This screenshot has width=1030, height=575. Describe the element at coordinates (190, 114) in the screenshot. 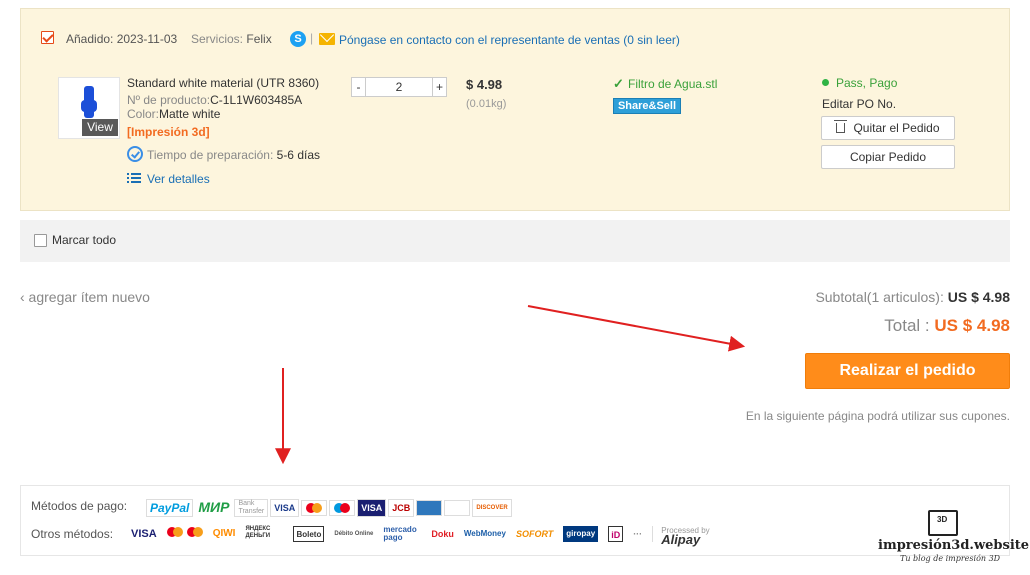

I see `product-color-value: Matte white` at that location.